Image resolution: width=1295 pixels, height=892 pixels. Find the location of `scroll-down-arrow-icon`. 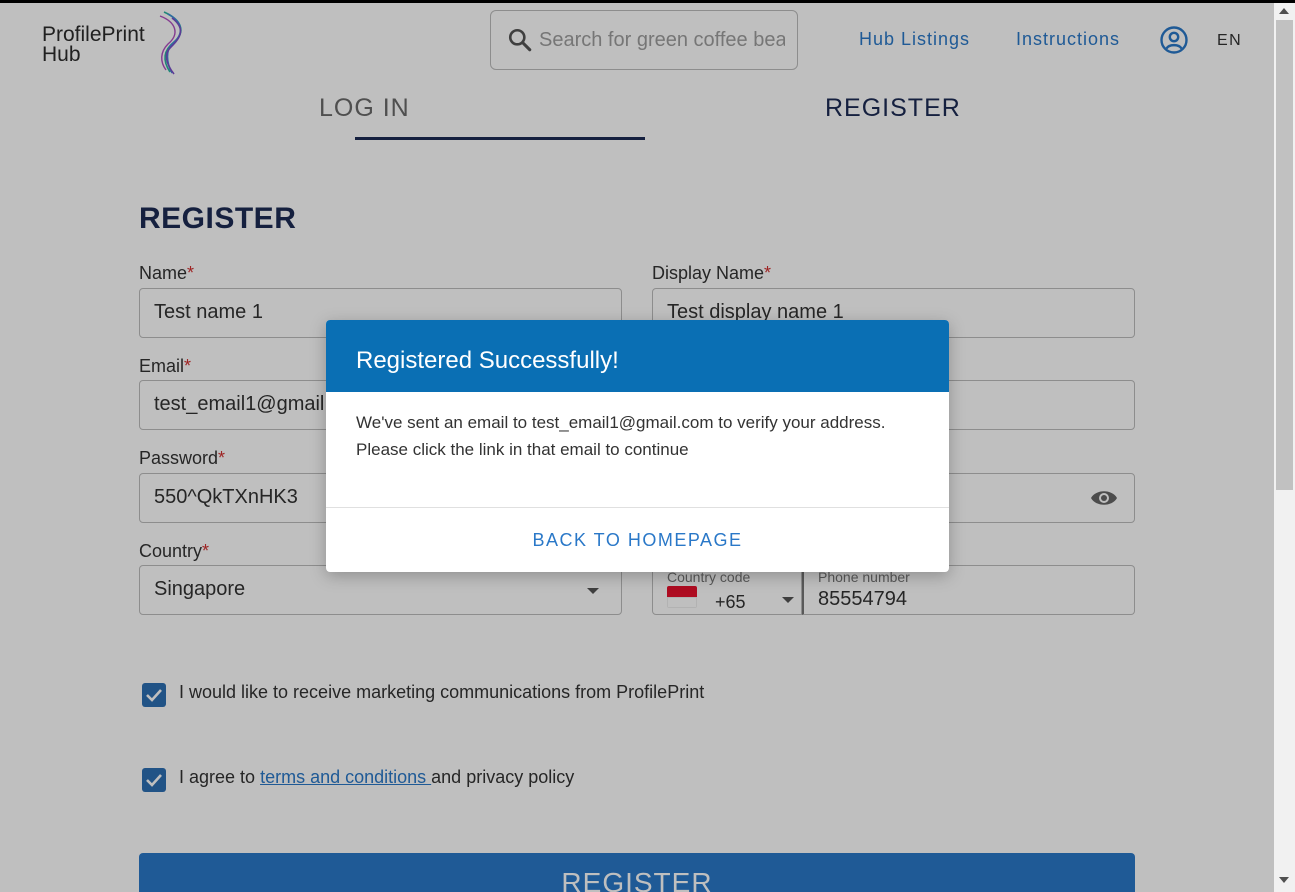

scroll-down-arrow-icon is located at coordinates (1284, 880).